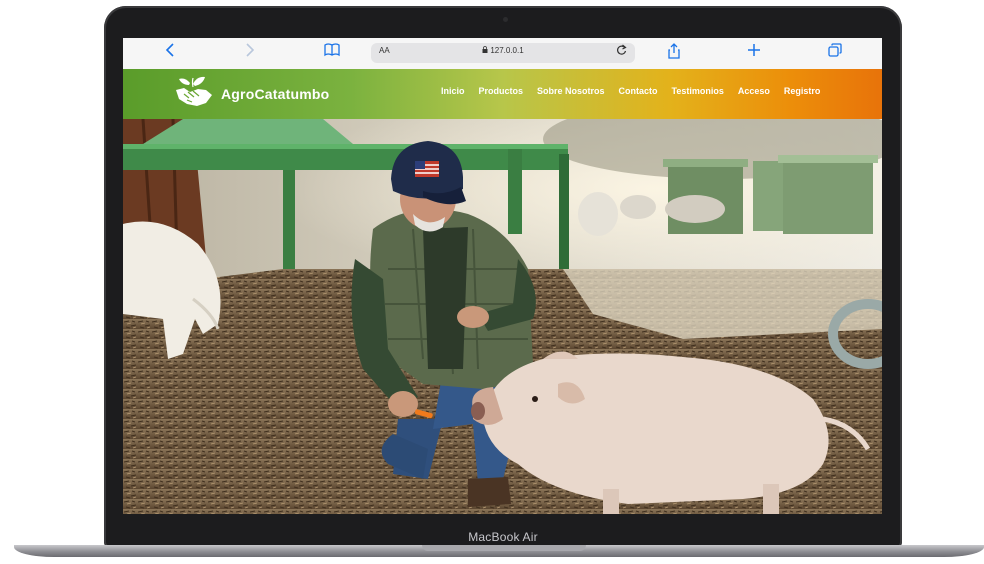 Image resolution: width=984 pixels, height=564 pixels. Describe the element at coordinates (250, 53) in the screenshot. I see `chevron-right-icon` at that location.